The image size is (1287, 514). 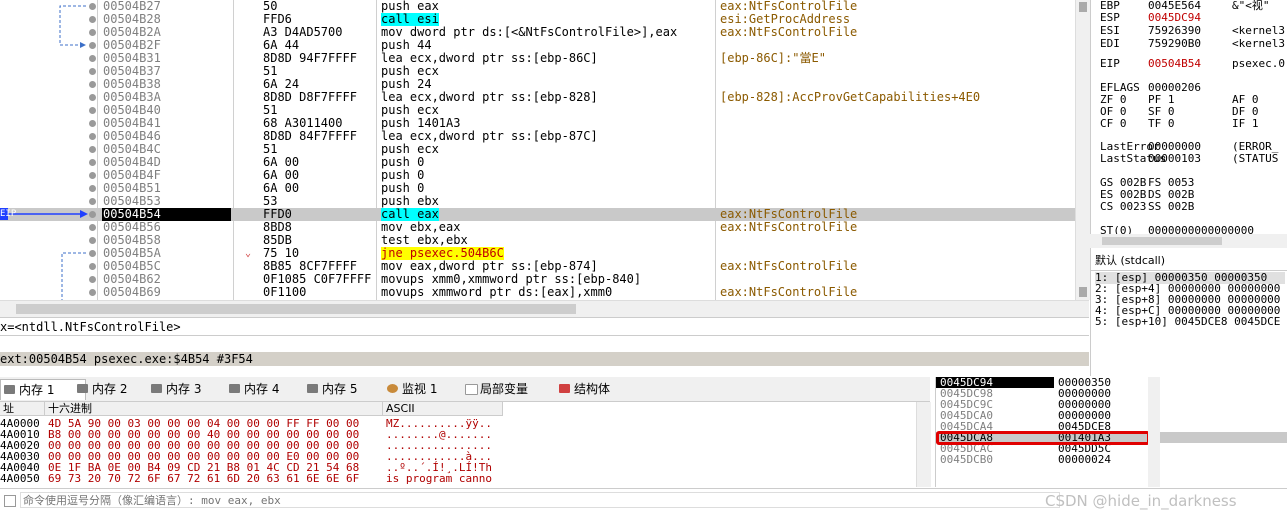 I want to click on register-value: 00000103, so click(x=1190, y=159).